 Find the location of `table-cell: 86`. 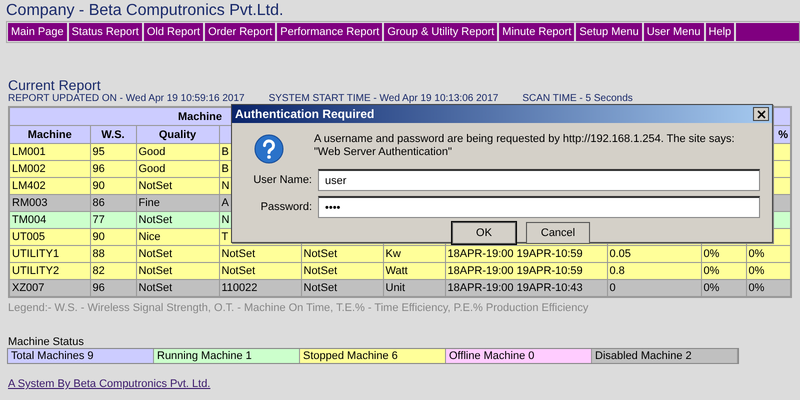

table-cell: 86 is located at coordinates (98, 203).